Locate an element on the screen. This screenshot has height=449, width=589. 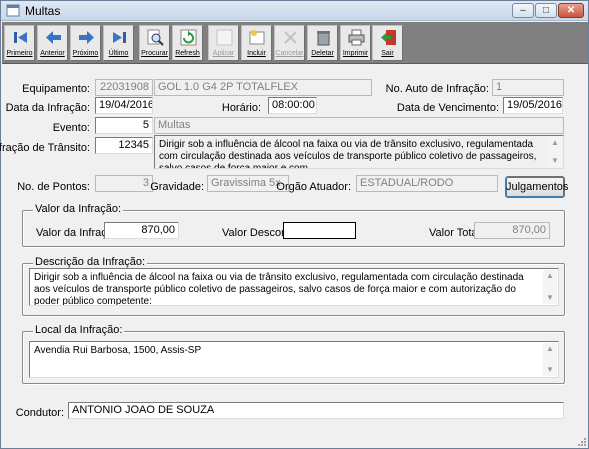
maximize-icon: □ is located at coordinates (546, 10).